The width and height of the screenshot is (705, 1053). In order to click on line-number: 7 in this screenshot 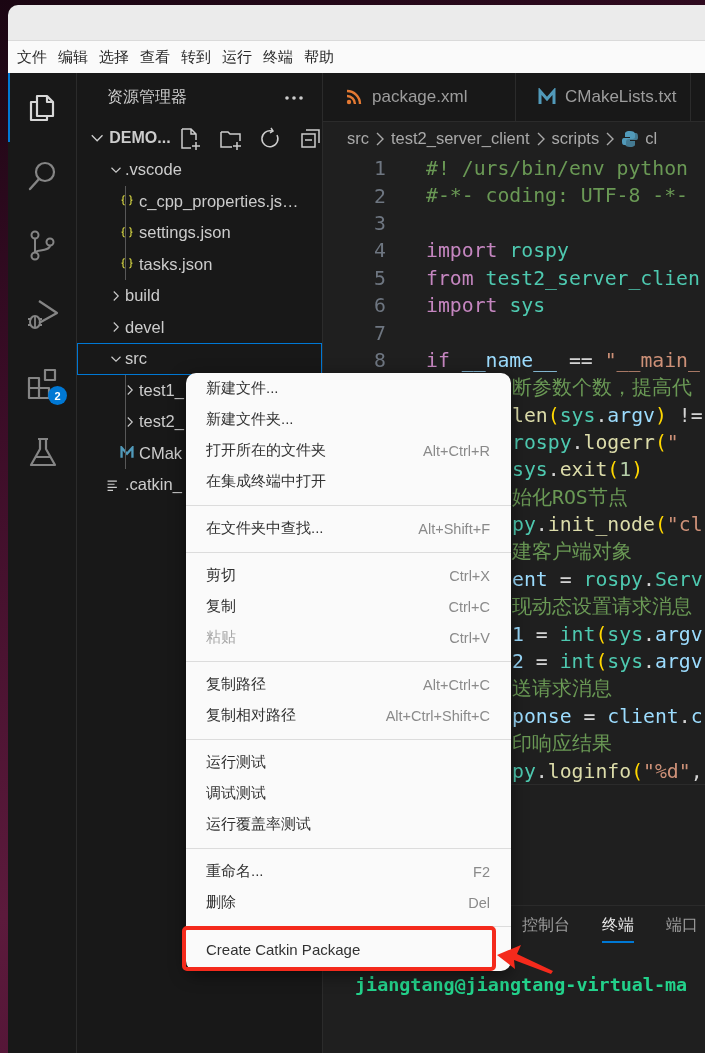, I will do `click(379, 333)`.